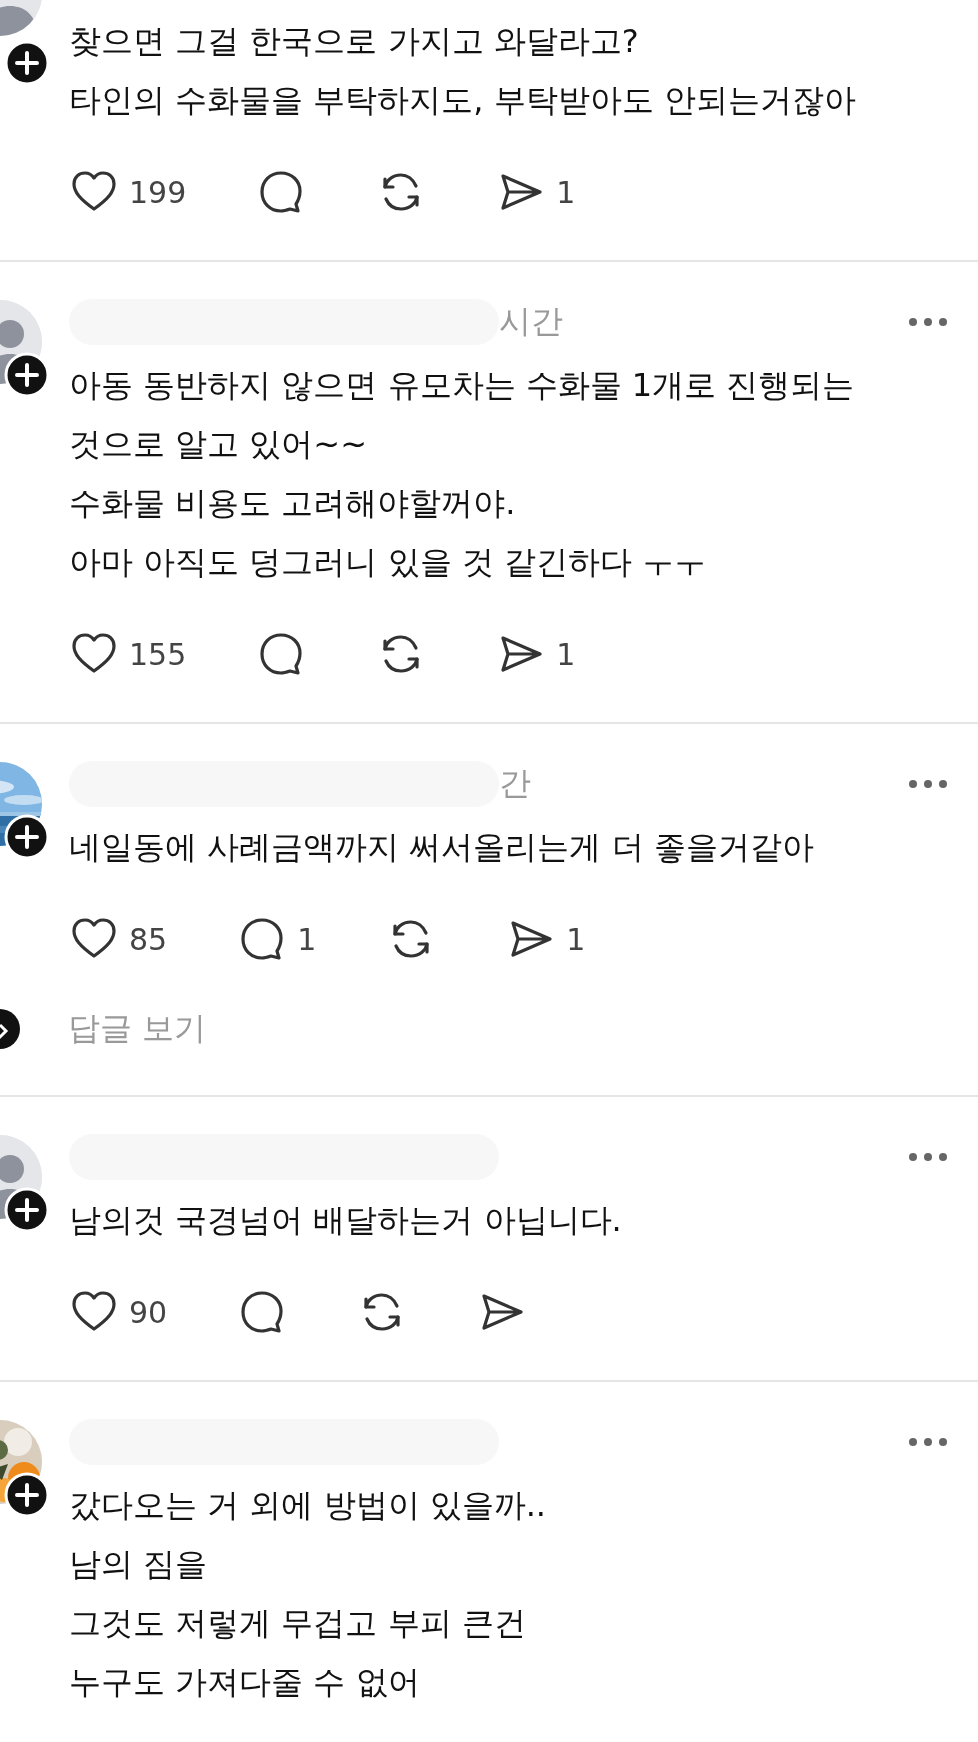 The width and height of the screenshot is (978, 1742). What do you see at coordinates (442, 847) in the screenshot?
I see `post-text-line: 네일동에 사례금액까지 써서올리는게 더 좋을거같아` at bounding box center [442, 847].